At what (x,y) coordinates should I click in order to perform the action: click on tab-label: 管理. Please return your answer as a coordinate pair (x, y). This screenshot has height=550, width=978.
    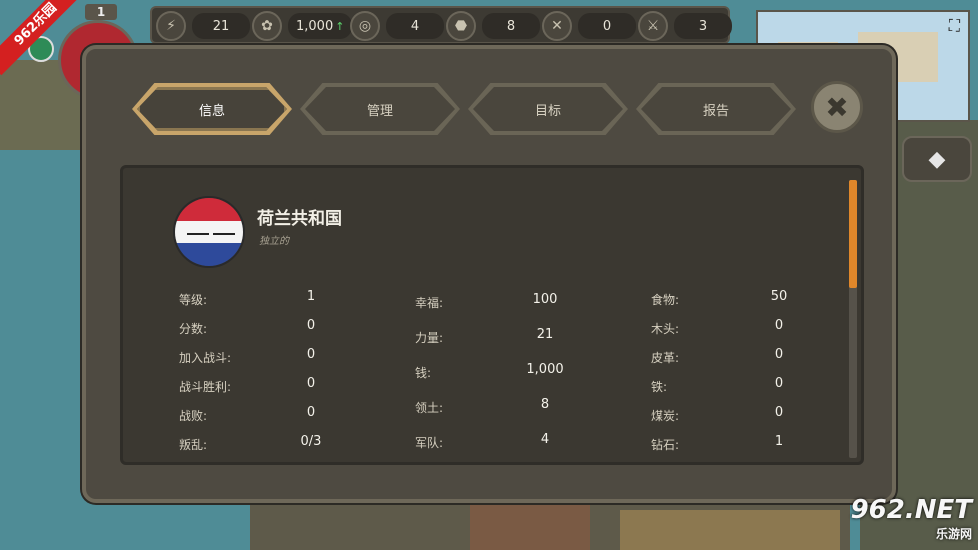
    Looking at the image, I should click on (380, 109).